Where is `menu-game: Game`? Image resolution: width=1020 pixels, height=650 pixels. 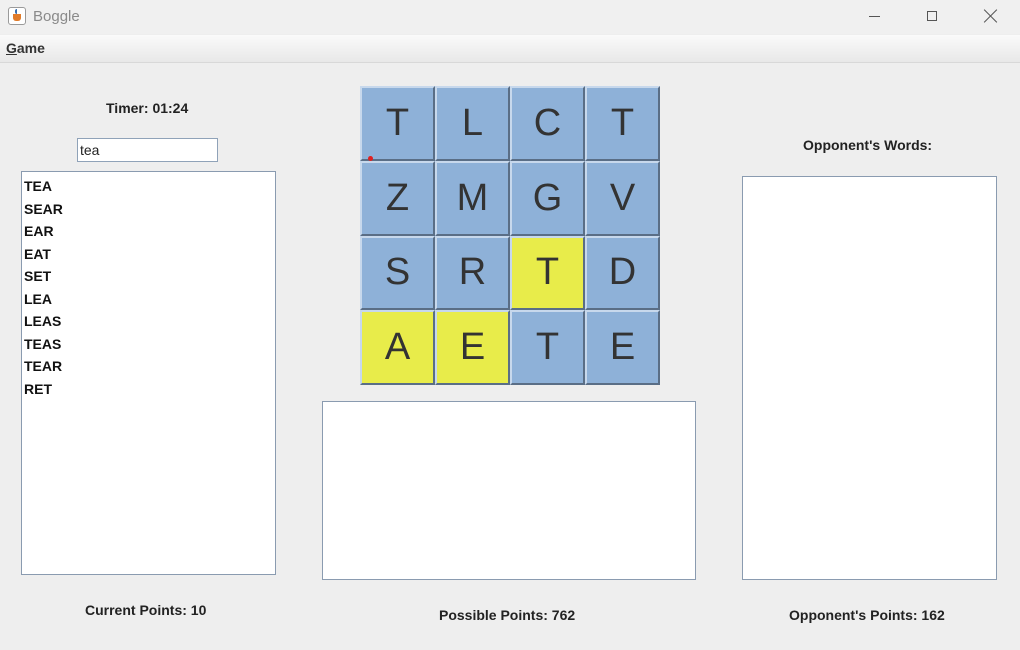 menu-game: Game is located at coordinates (25, 48).